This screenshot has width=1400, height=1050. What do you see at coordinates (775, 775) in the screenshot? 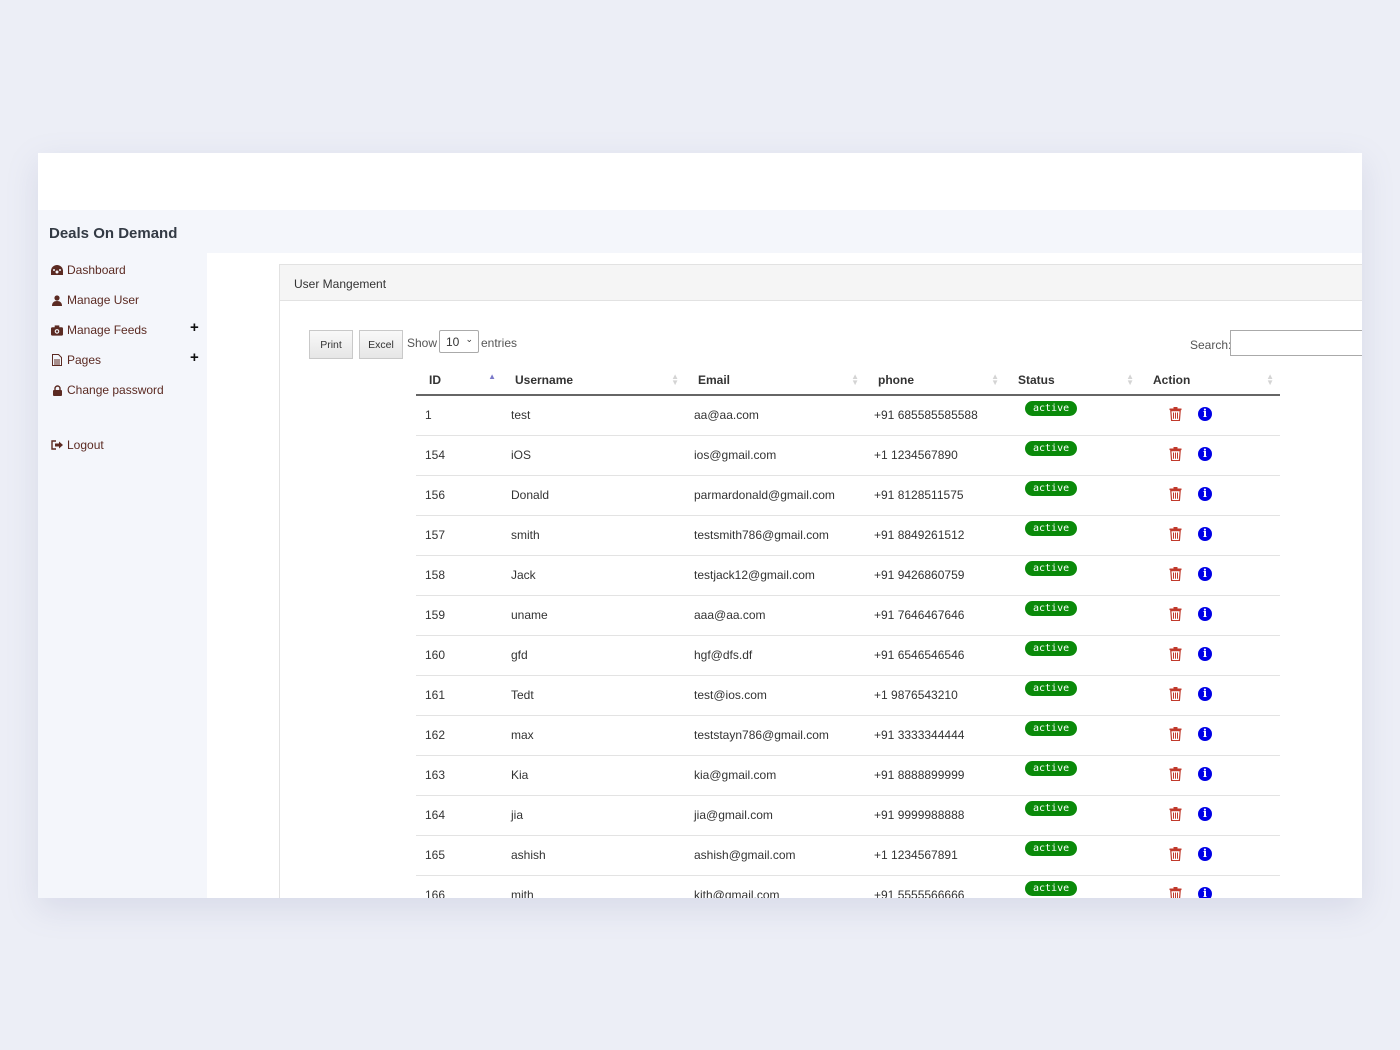
I see `cell-email: kia@gmail.com` at bounding box center [775, 775].